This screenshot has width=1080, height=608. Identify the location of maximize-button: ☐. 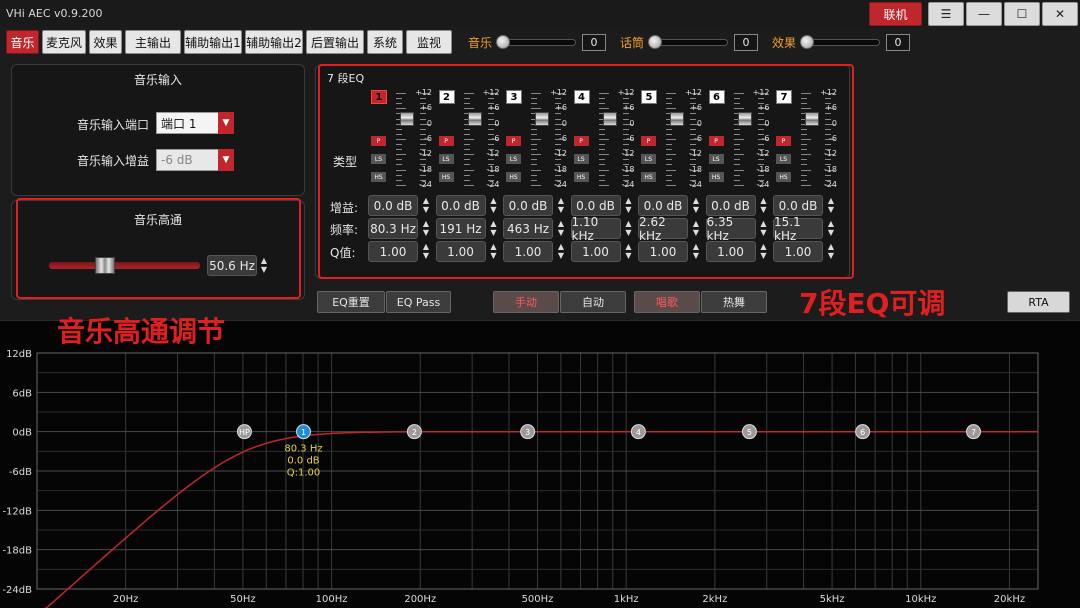
(1022, 14).